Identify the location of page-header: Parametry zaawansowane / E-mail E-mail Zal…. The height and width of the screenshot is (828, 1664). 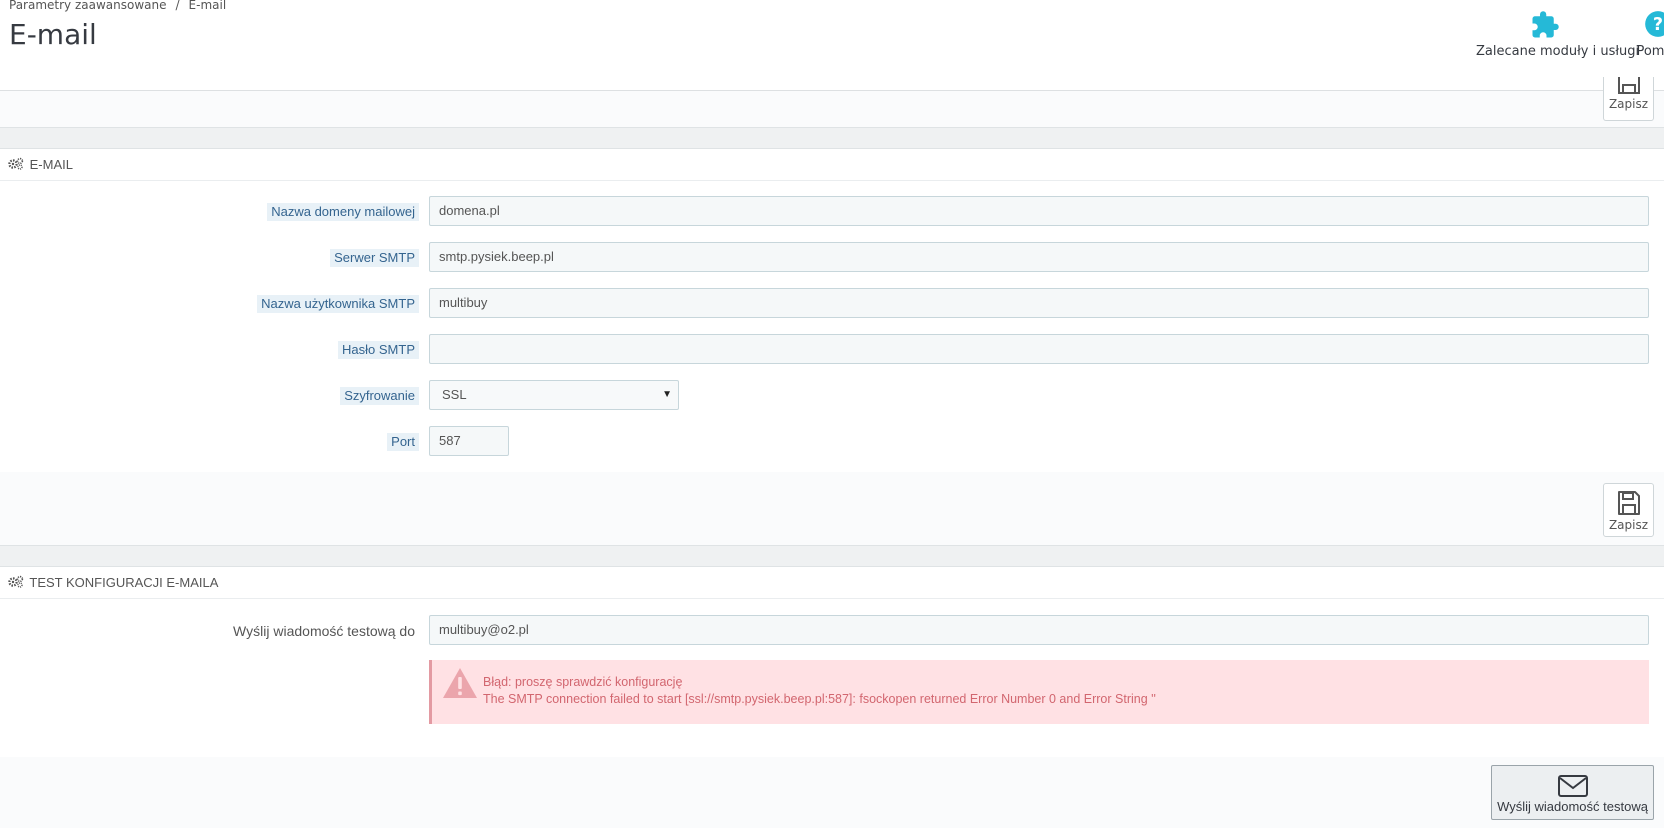
(832, 45).